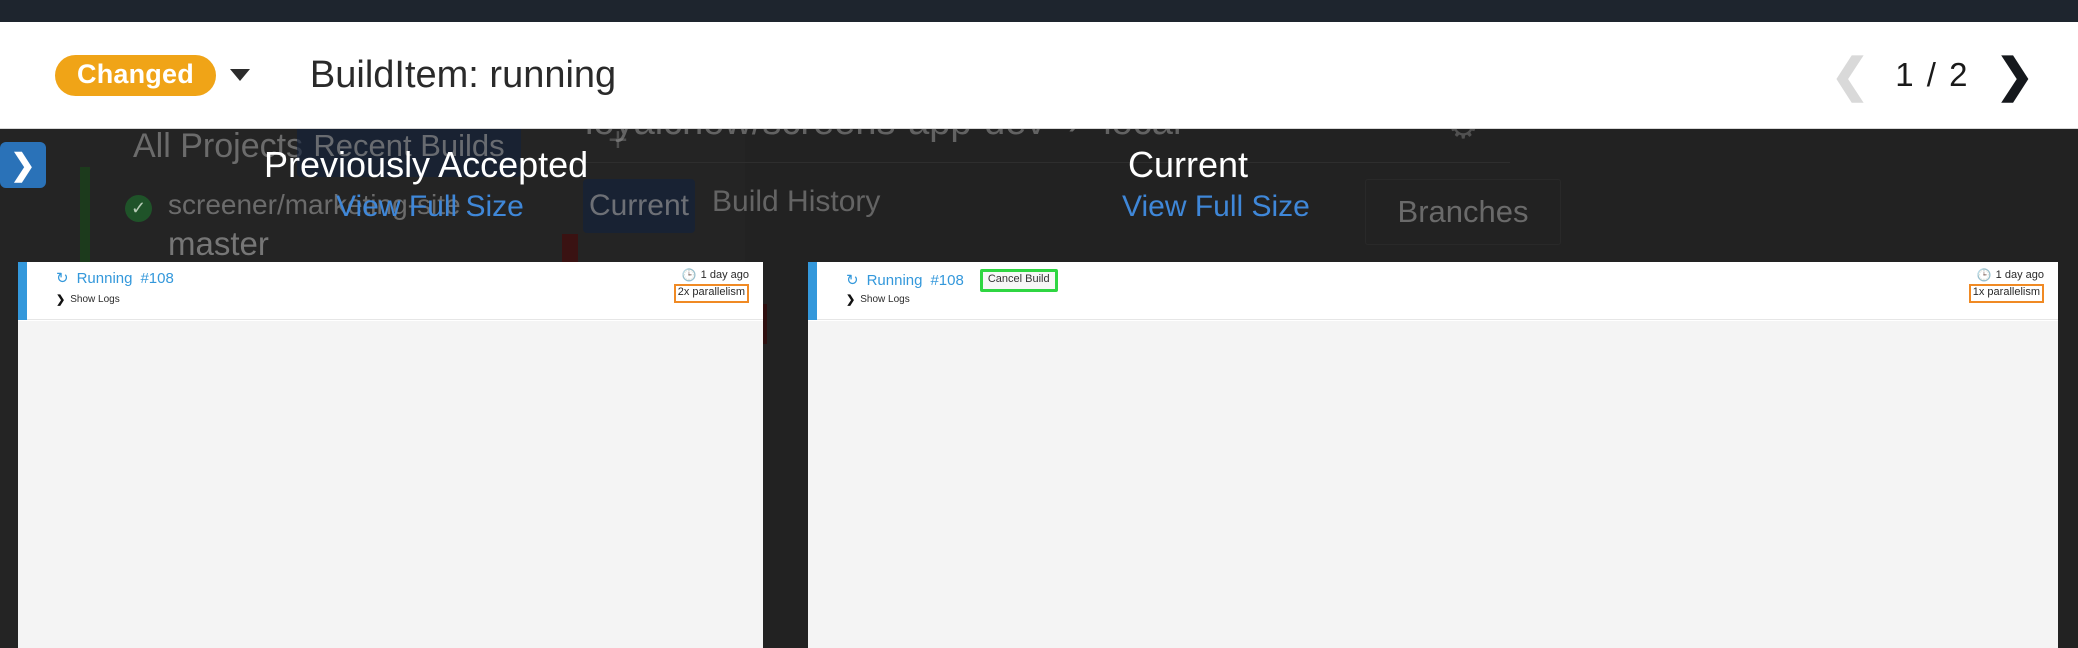 The image size is (2078, 648). Describe the element at coordinates (1463, 138) in the screenshot. I see `gear-icon: ⚙` at that location.